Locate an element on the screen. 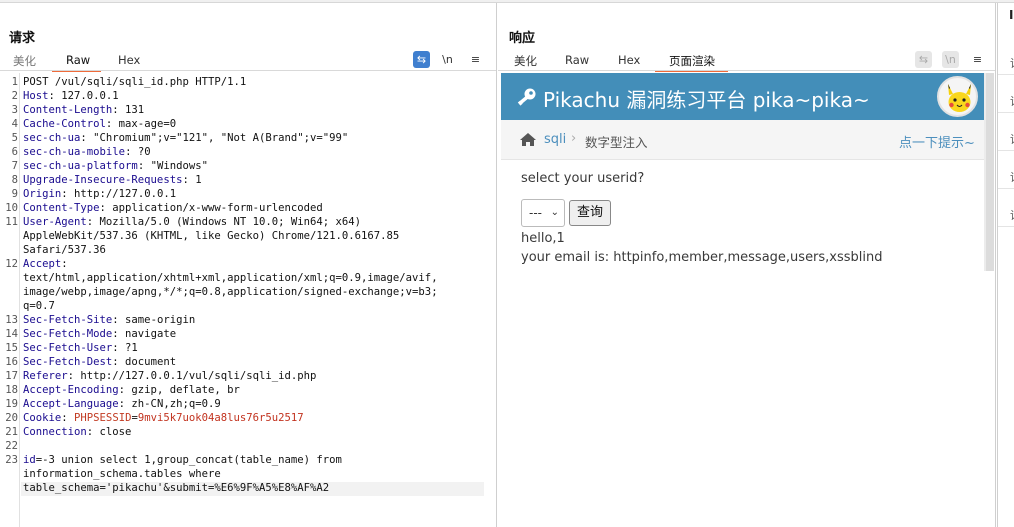  wrap-icon: ⇆ is located at coordinates (421, 59).